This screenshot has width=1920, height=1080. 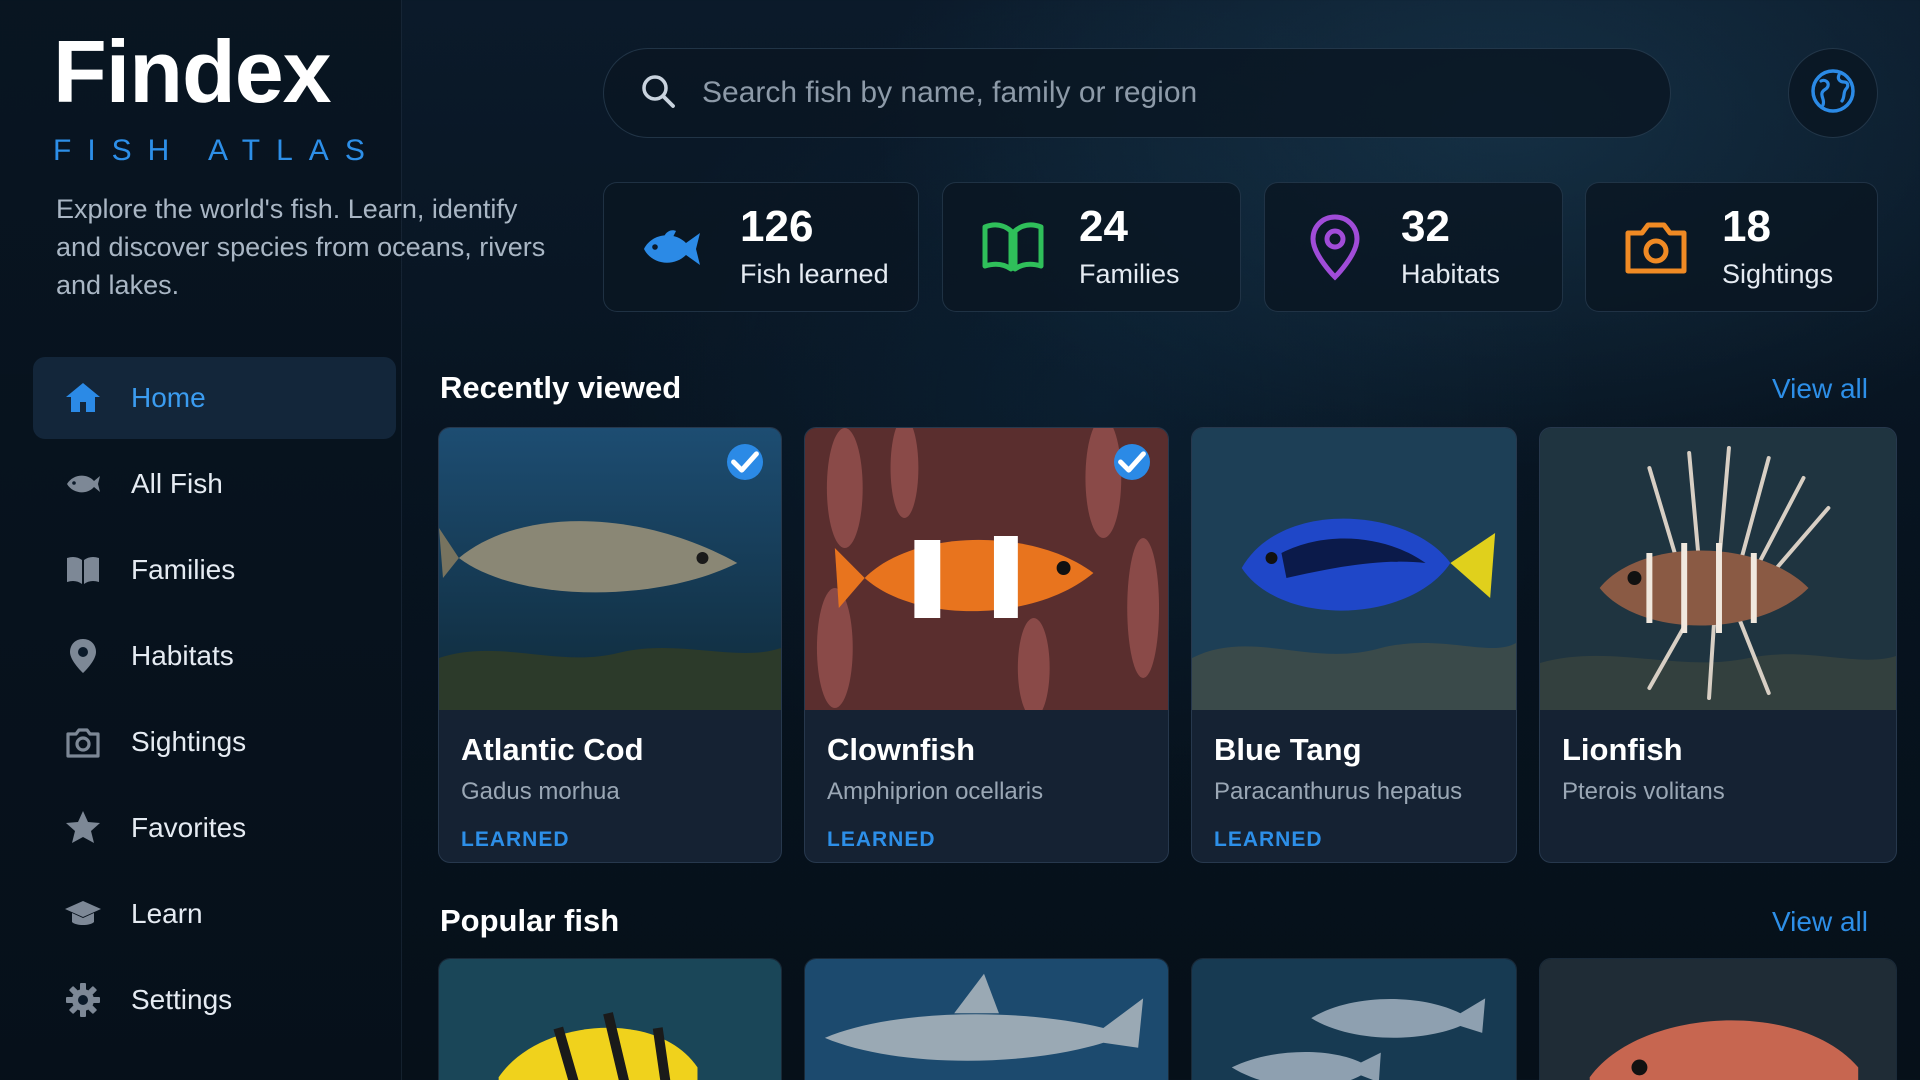 I want to click on stat-value: 18, so click(x=1746, y=226).